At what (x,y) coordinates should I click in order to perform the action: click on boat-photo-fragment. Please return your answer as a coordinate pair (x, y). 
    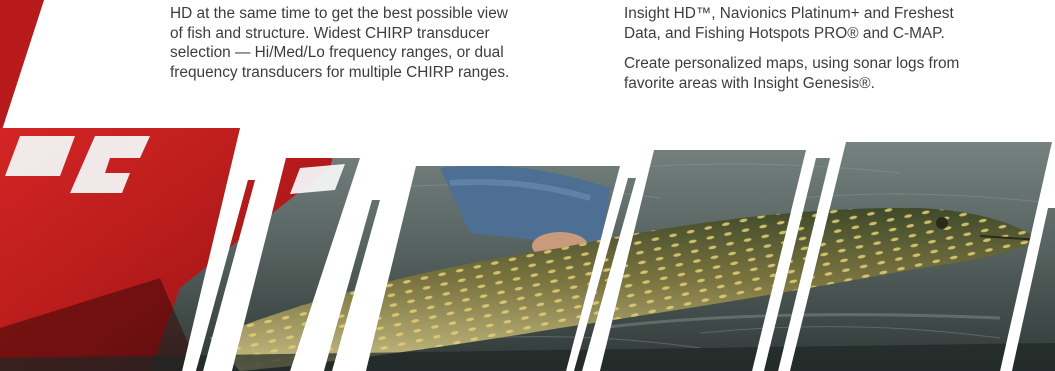
    Looking at the image, I should click on (22, 68).